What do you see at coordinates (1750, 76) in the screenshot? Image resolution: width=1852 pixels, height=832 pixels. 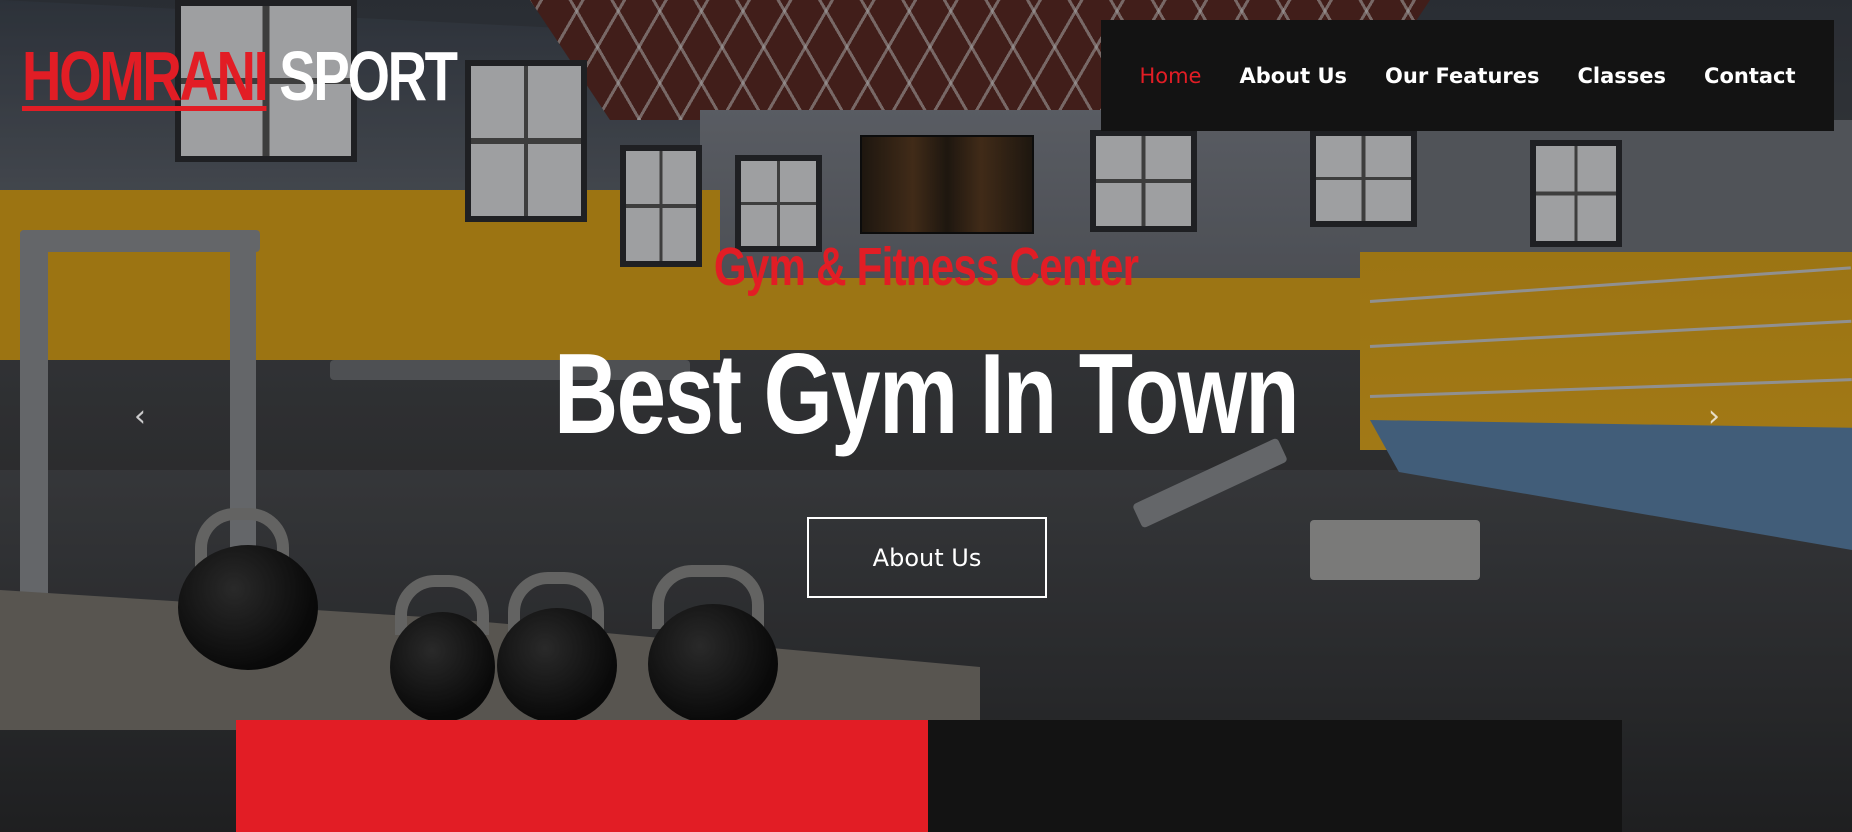 I see `nav-item-contact: Contact` at bounding box center [1750, 76].